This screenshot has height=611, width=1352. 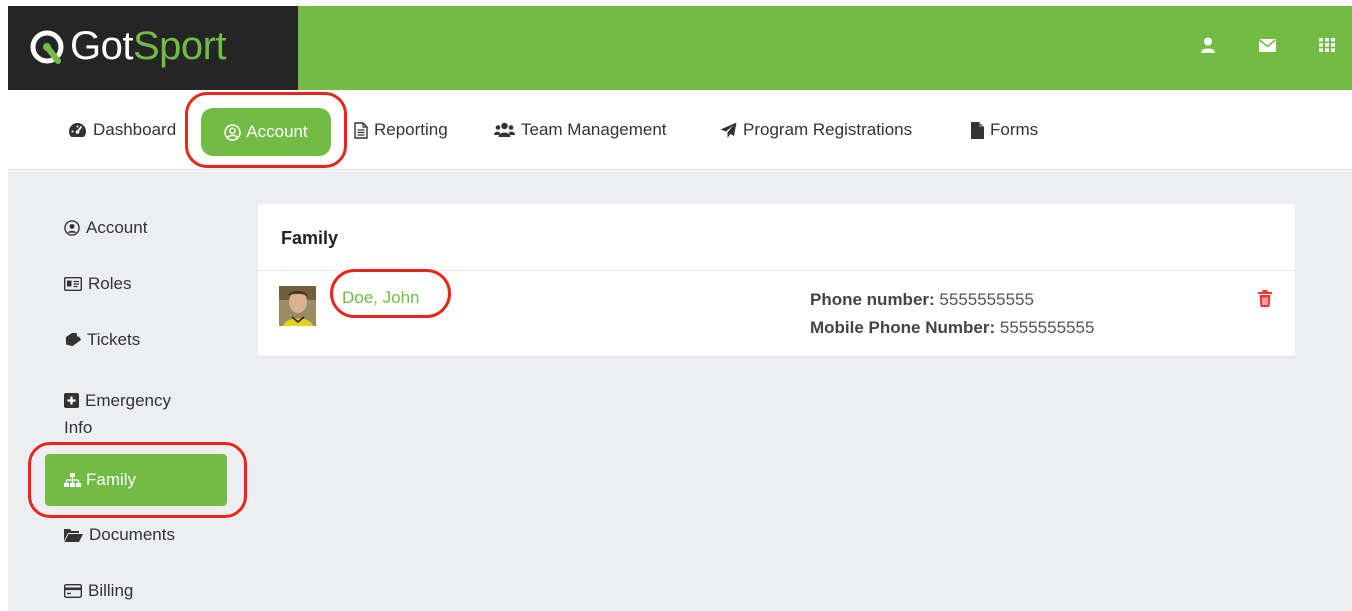 What do you see at coordinates (828, 129) in the screenshot?
I see `nav-program-registrations-label: Program Registrations` at bounding box center [828, 129].